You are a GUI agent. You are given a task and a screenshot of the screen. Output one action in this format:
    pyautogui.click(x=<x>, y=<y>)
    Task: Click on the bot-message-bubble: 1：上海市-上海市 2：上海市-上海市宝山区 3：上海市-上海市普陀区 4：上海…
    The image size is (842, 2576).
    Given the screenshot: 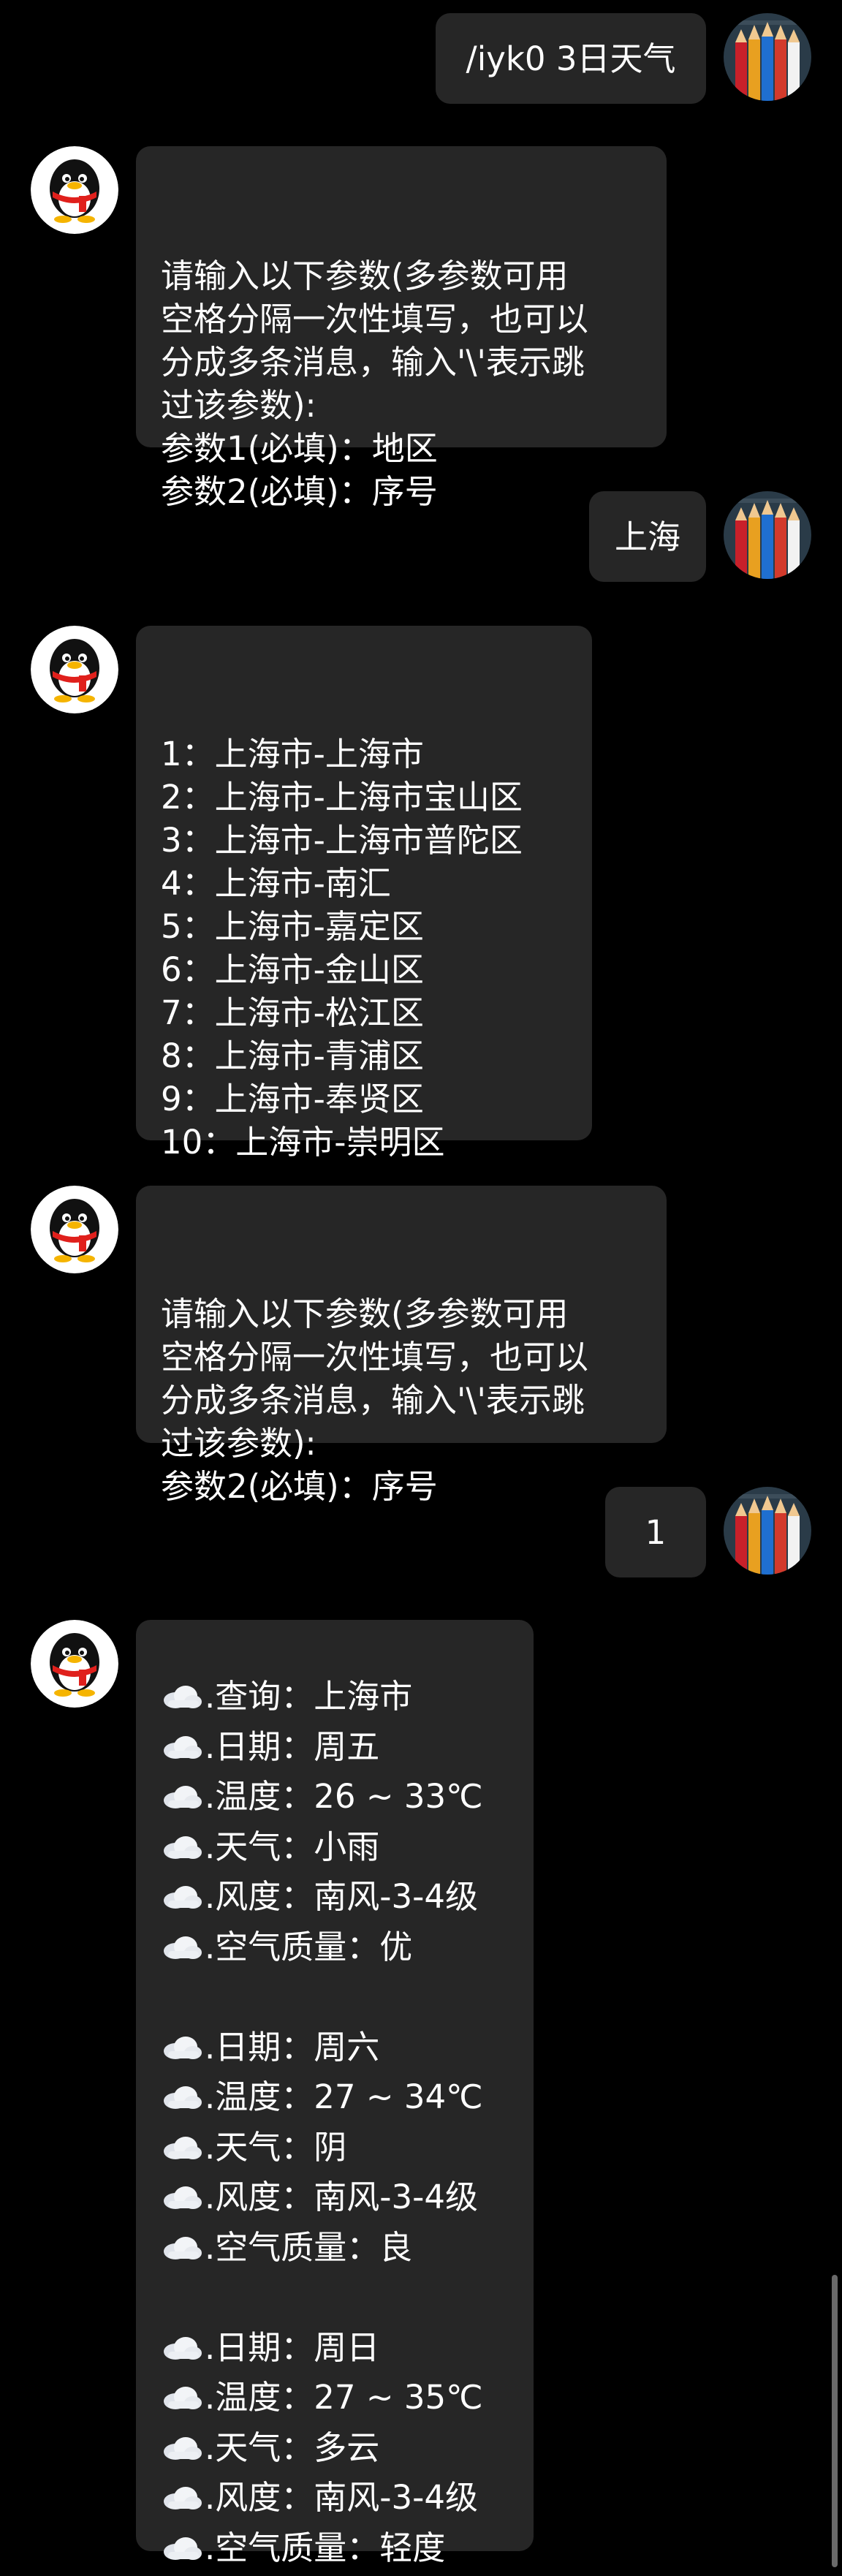 What is the action you would take?
    pyautogui.click(x=364, y=894)
    